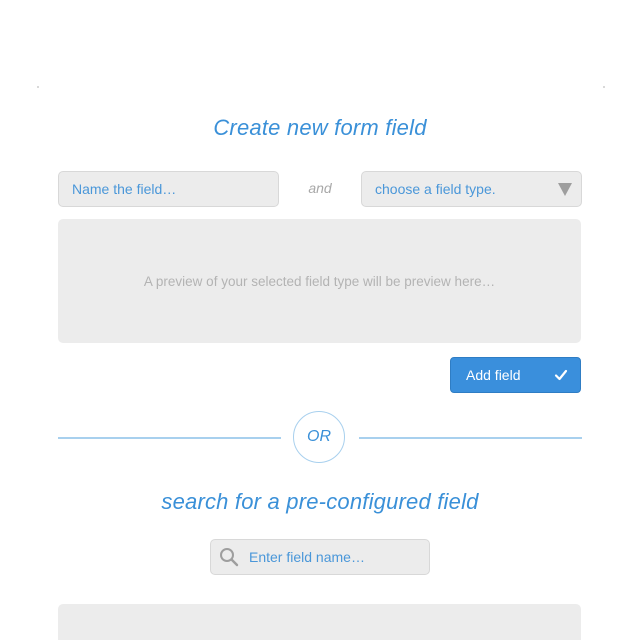  I want to click on field-name-input, so click(167, 189).